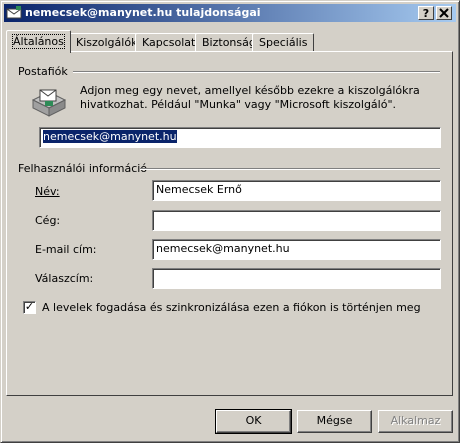 The image size is (460, 443). I want to click on reply-to-label: Válaszcím:, so click(64, 278).